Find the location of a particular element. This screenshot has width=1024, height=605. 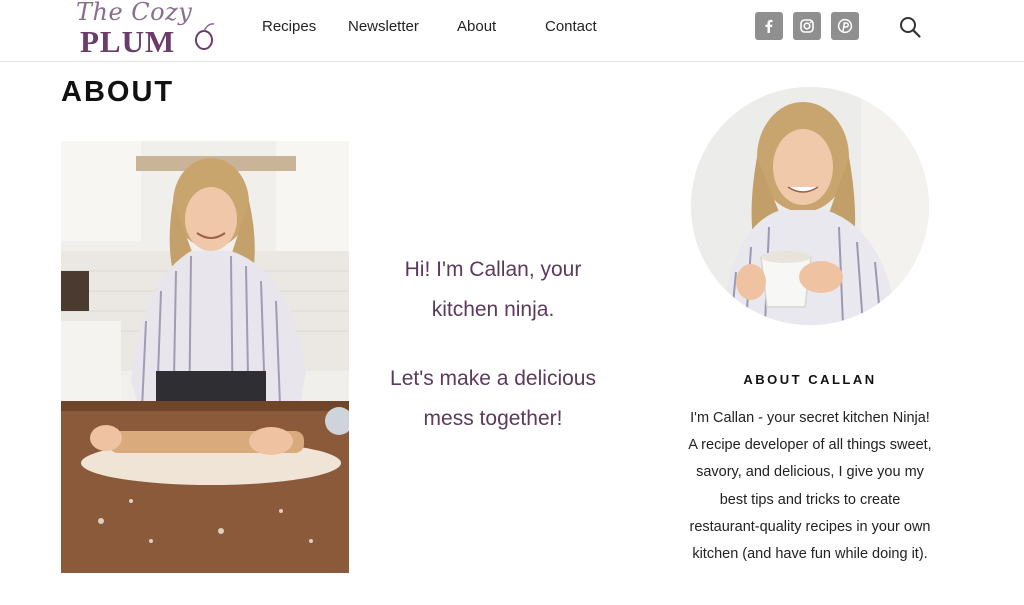

nav-about: About is located at coordinates (476, 26).